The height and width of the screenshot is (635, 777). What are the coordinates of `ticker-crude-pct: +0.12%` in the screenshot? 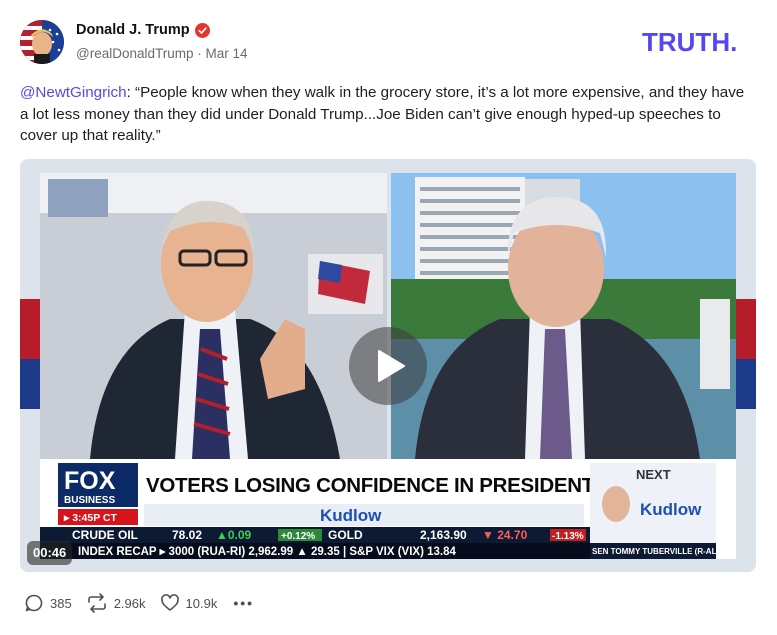 It's located at (298, 536).